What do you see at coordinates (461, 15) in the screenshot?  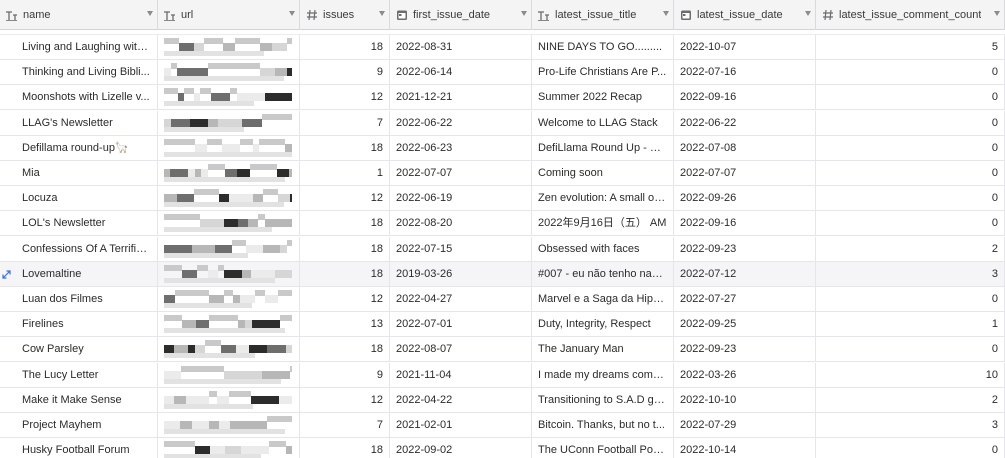 I see `column-header-first-issue-date: first_issue_date` at bounding box center [461, 15].